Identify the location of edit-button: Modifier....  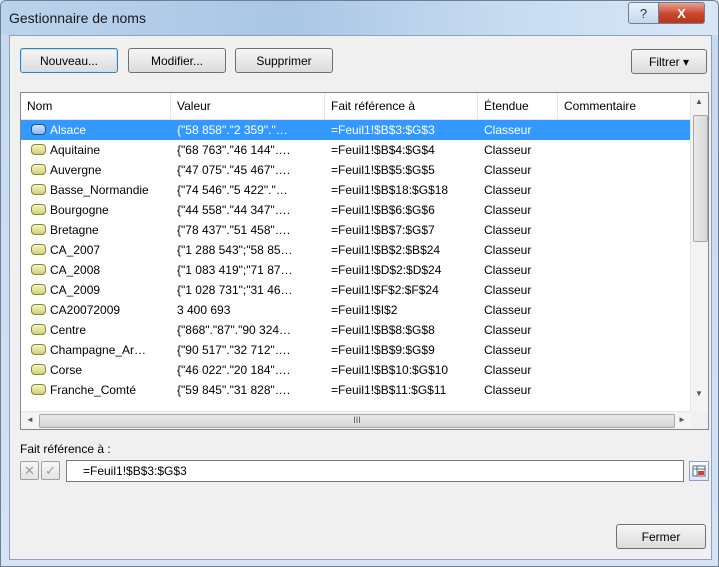
(177, 60).